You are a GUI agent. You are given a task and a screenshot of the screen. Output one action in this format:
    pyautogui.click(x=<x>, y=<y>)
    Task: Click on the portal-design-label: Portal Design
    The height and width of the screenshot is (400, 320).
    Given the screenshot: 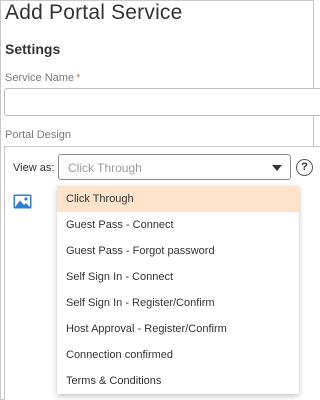 What is the action you would take?
    pyautogui.click(x=38, y=135)
    